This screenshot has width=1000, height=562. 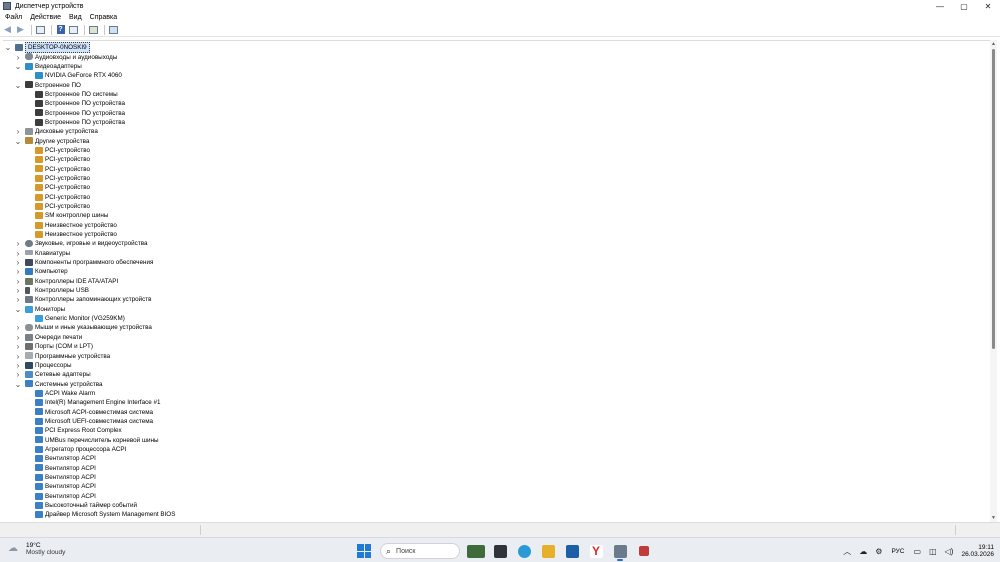 I want to click on tree-category: › Контроллеры запоминающих устройств, so click(x=495, y=299).